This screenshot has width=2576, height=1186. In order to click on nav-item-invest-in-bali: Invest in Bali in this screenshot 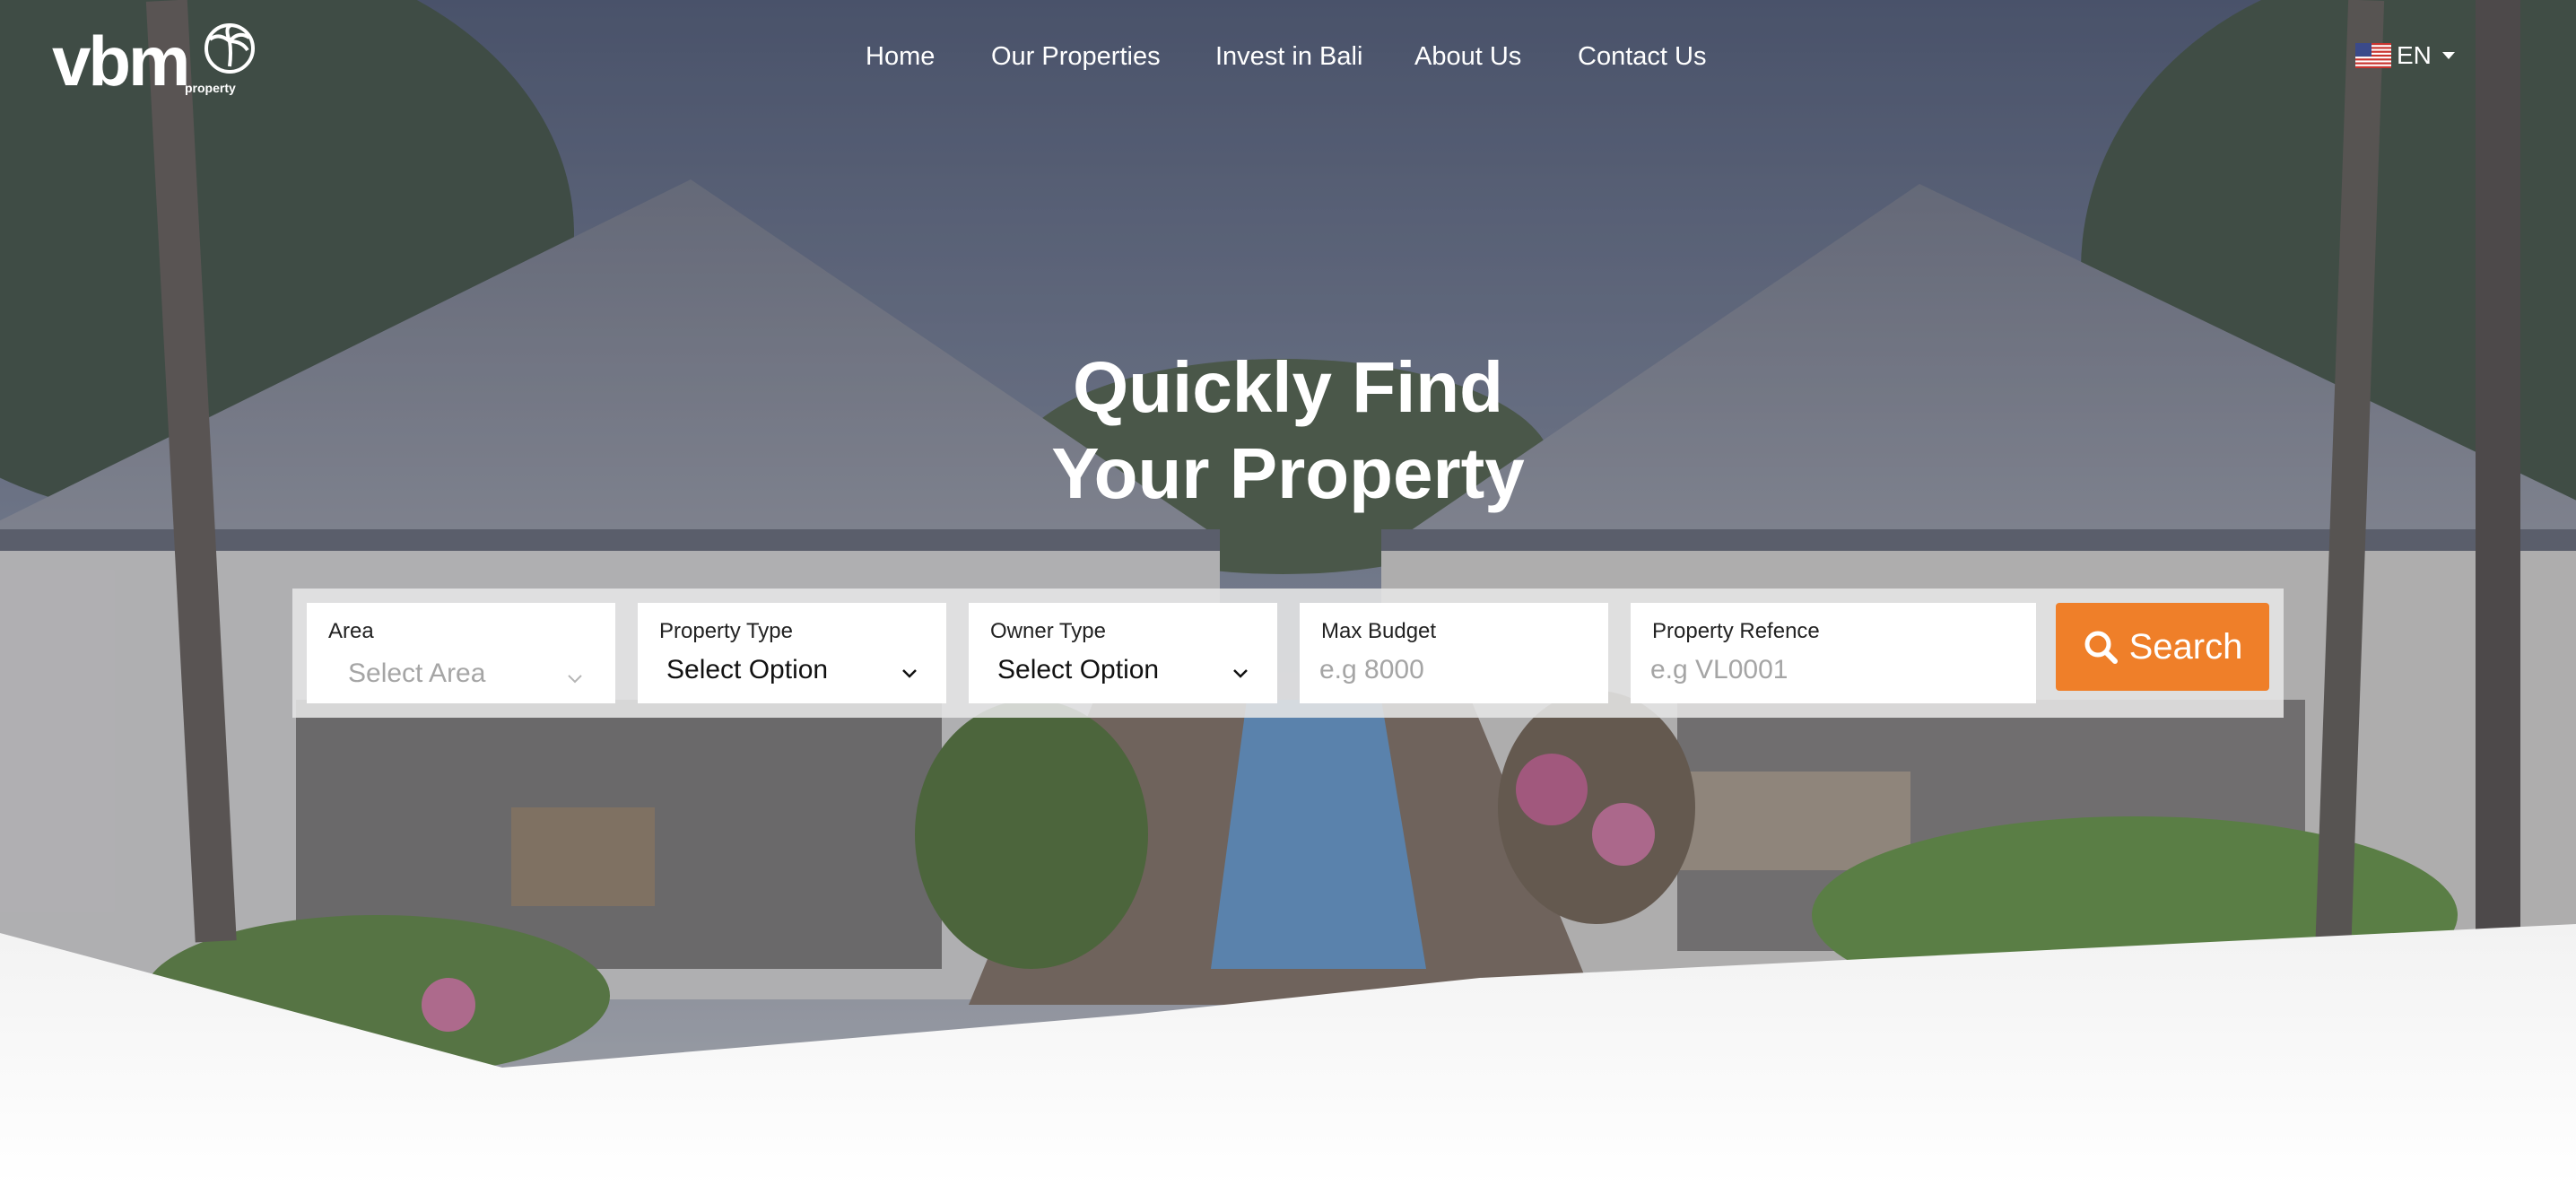, I will do `click(1288, 56)`.